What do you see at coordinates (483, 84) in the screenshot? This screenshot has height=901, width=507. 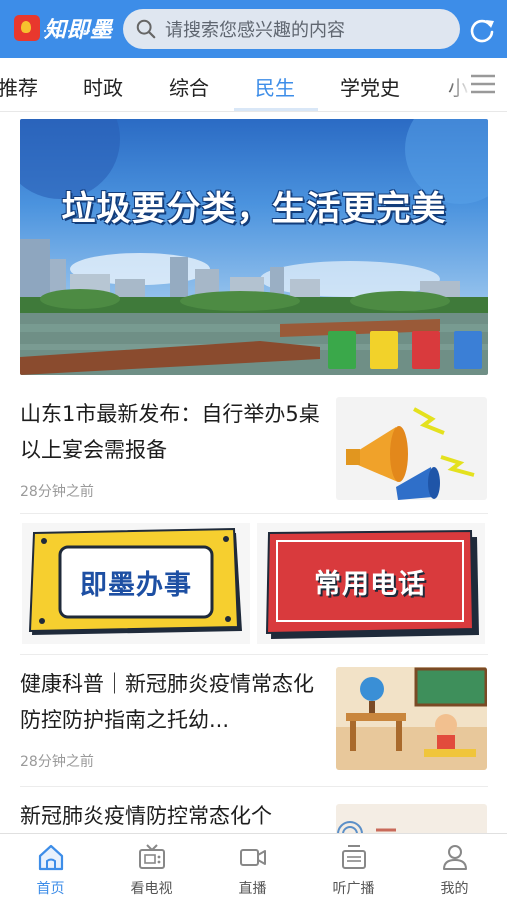 I see `channel-menu-icon` at bounding box center [483, 84].